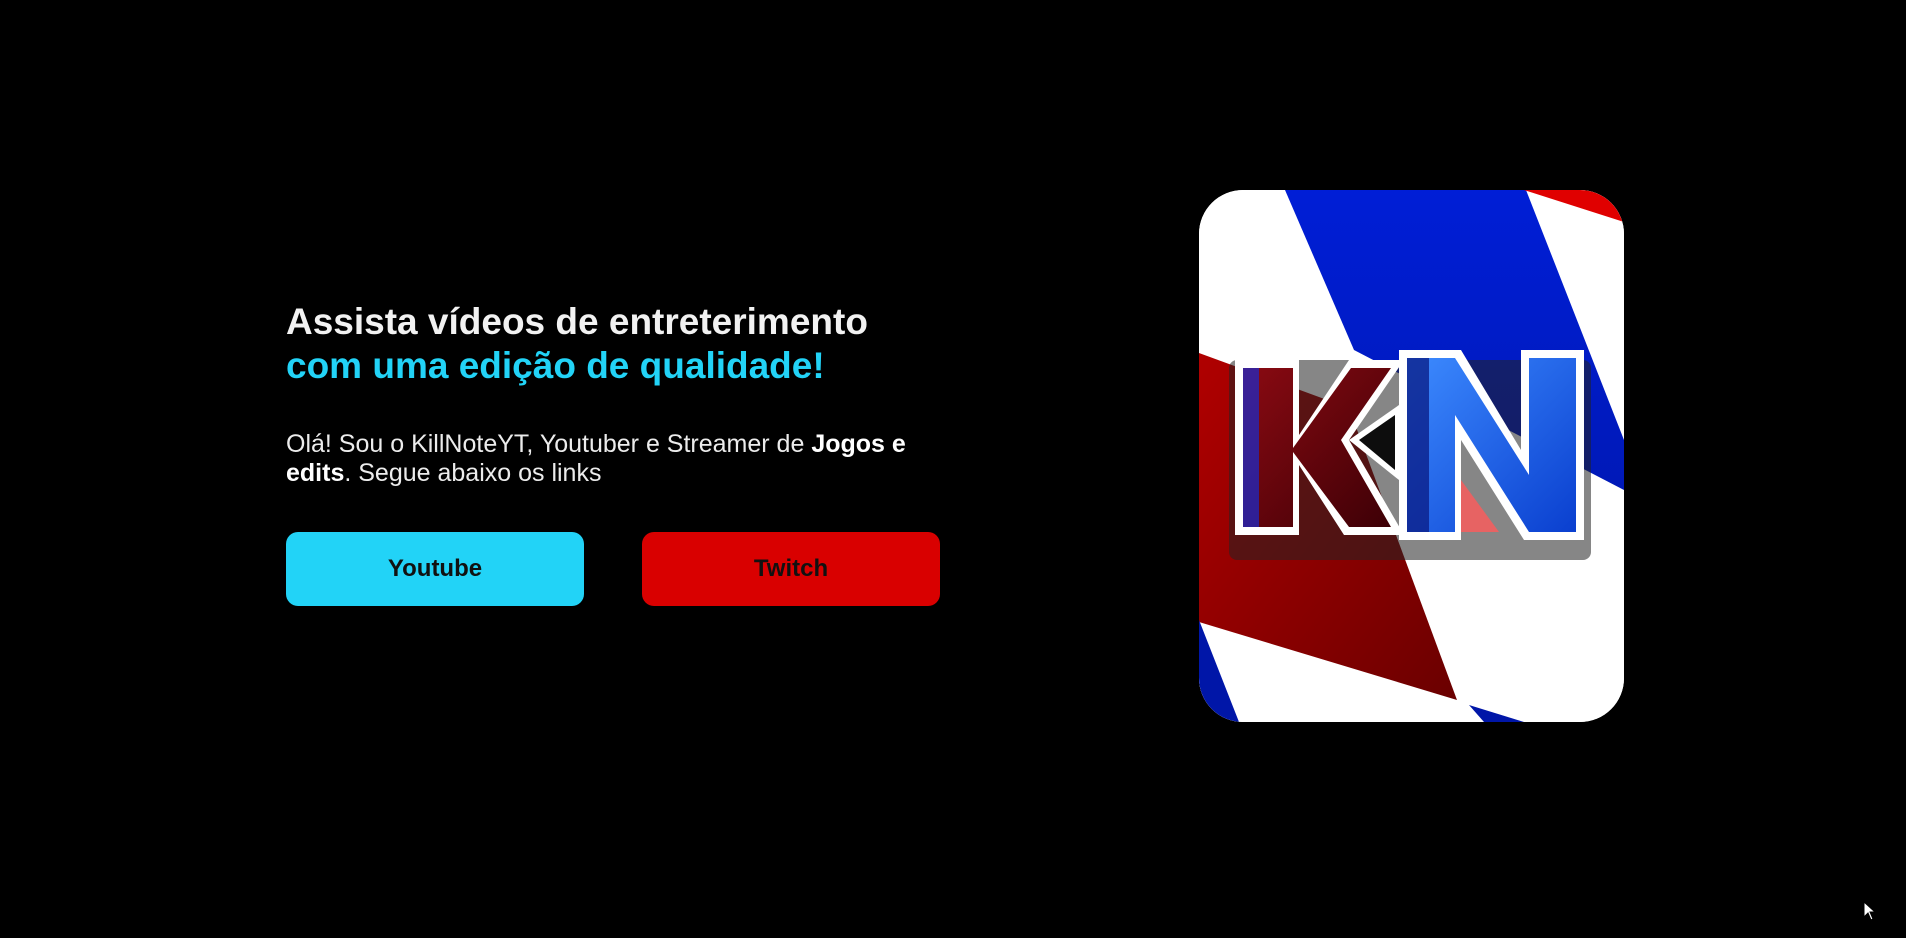 Image resolution: width=1906 pixels, height=938 pixels. What do you see at coordinates (473, 473) in the screenshot?
I see `intro-suffix: . Segue abaixo os links` at bounding box center [473, 473].